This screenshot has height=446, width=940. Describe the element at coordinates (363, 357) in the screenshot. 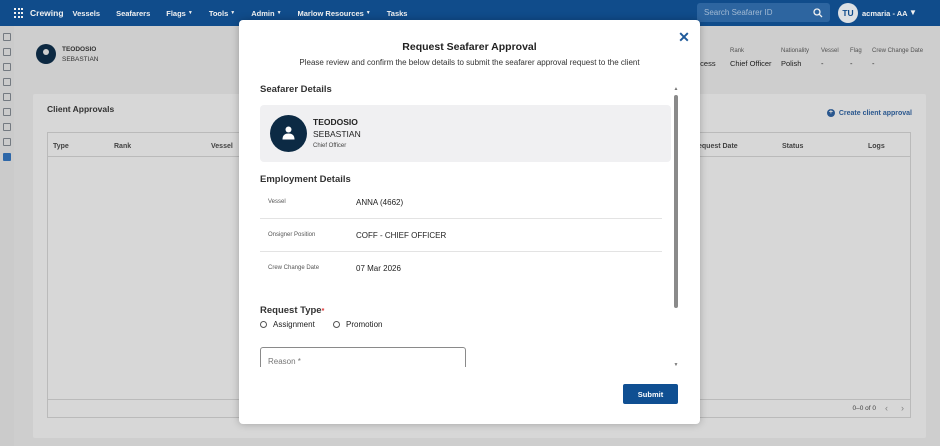

I see `reason-textarea: Reason *` at that location.